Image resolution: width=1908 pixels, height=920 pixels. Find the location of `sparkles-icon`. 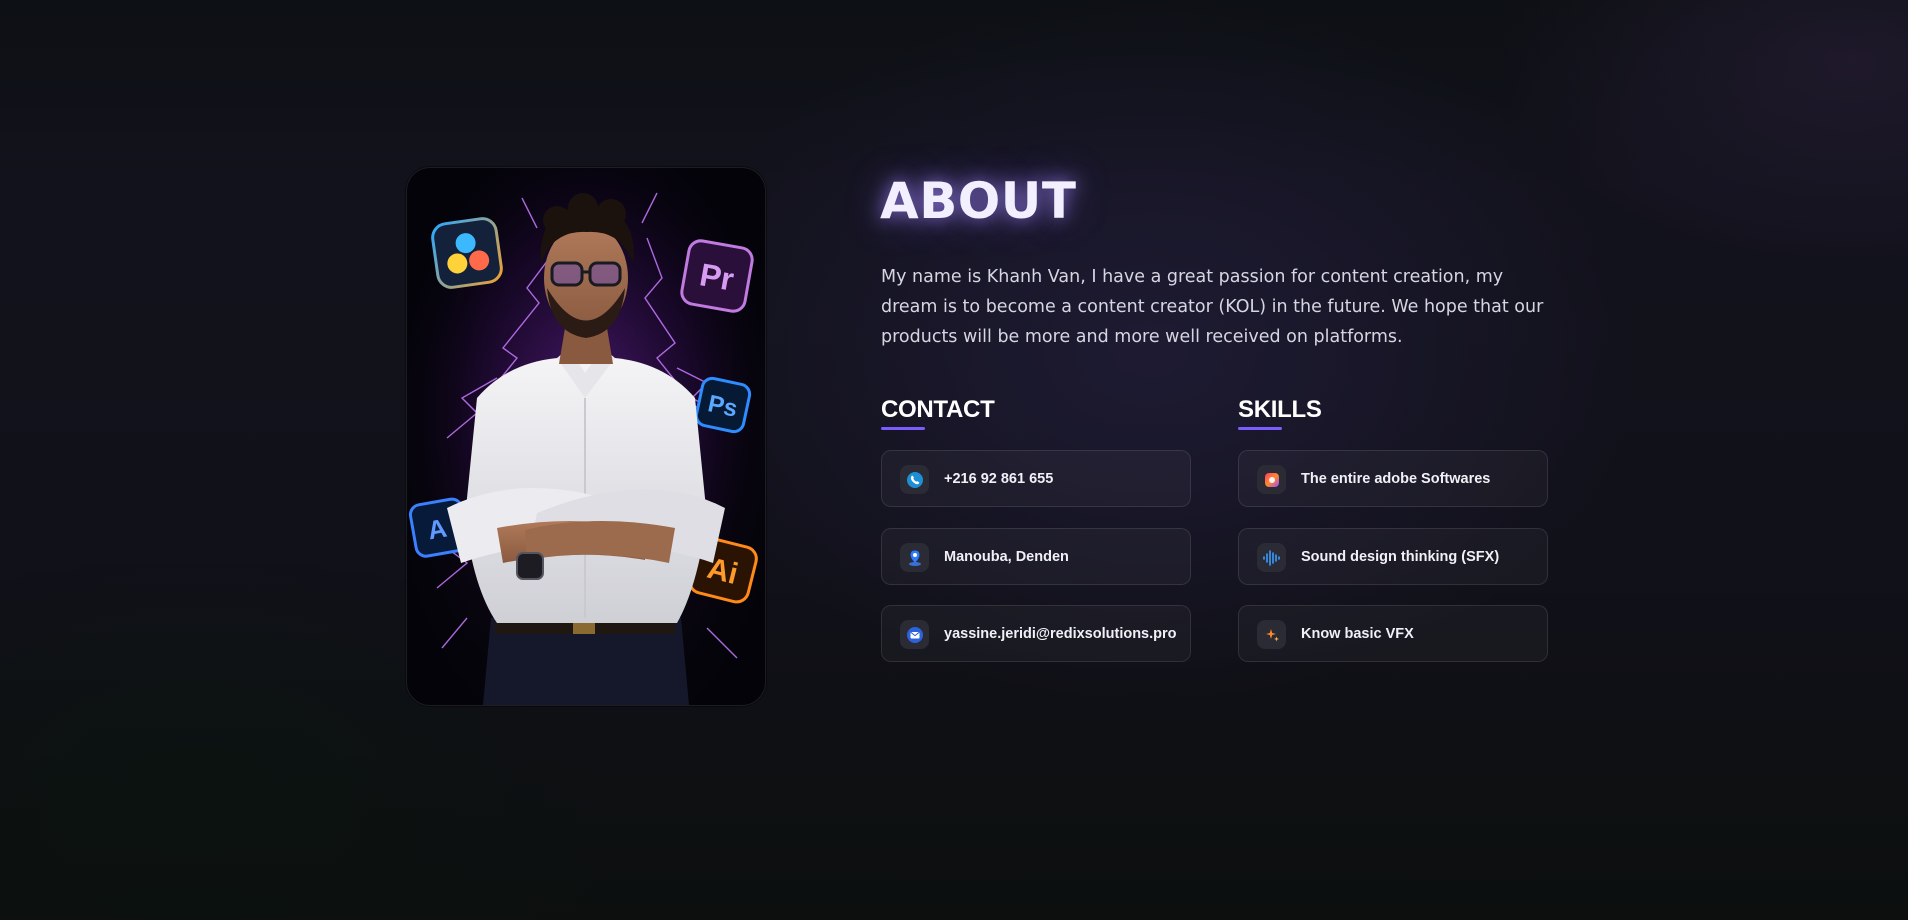

sparkles-icon is located at coordinates (1271, 634).